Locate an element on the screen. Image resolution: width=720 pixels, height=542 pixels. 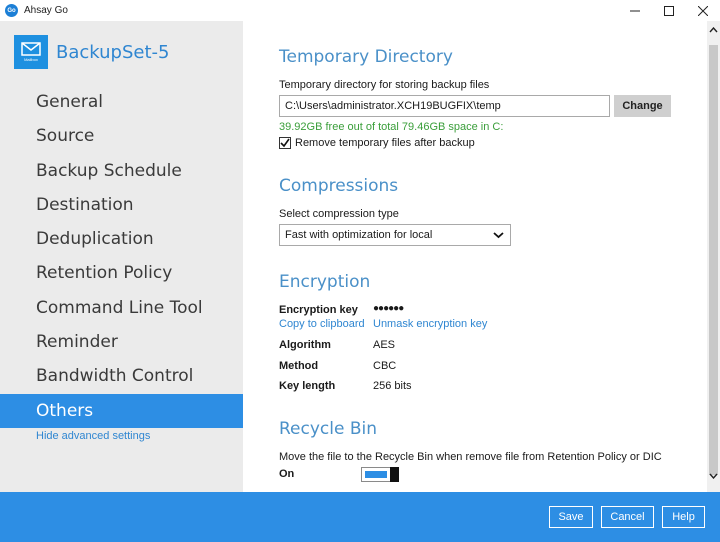
mailbox-icon: Mailbox is located at coordinates (31, 52).